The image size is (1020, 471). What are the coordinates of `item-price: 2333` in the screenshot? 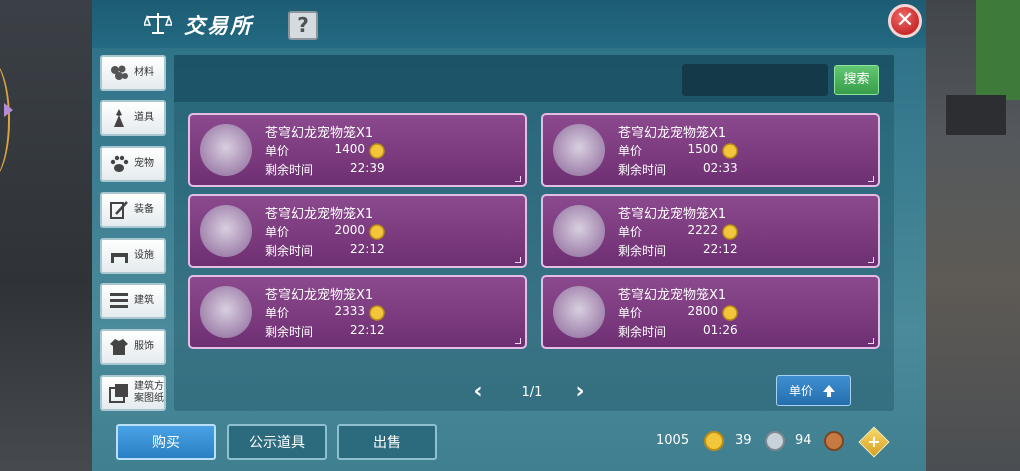 It's located at (349, 311).